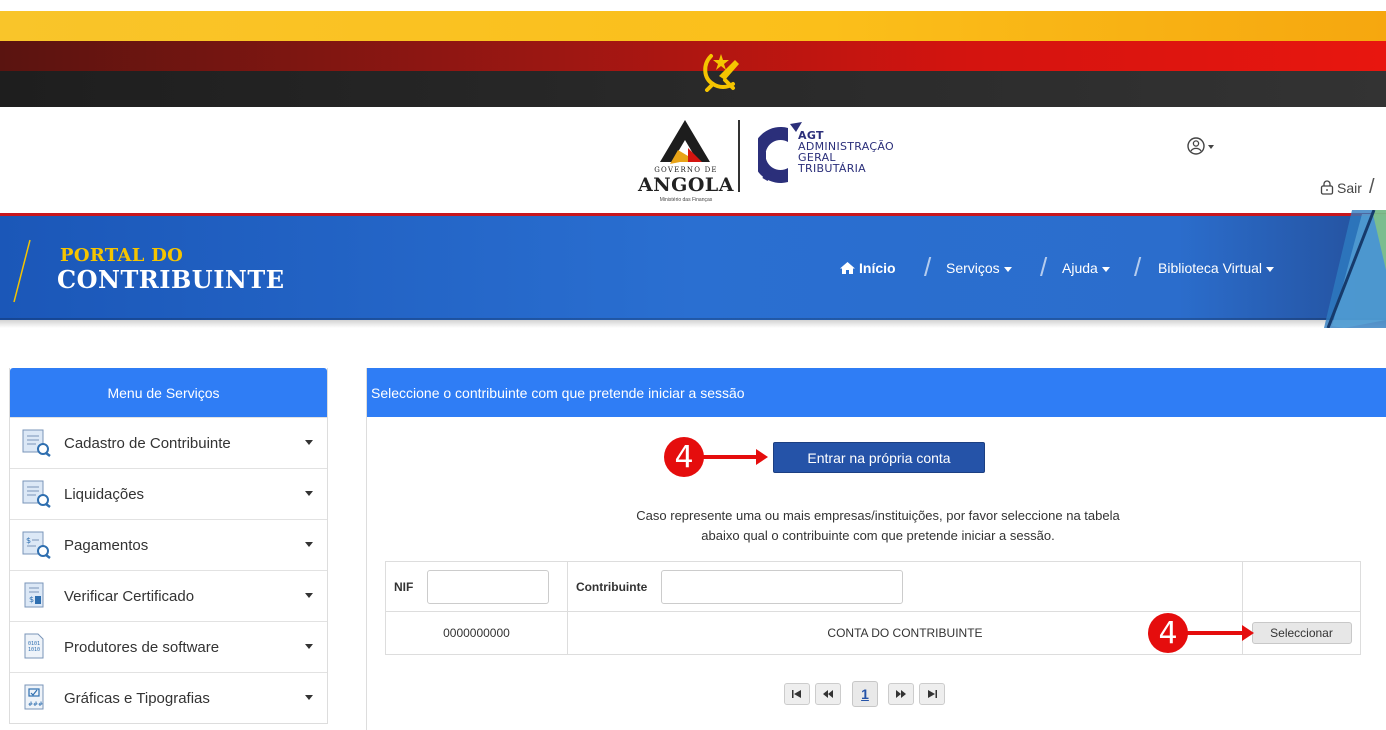 Image resolution: width=1386 pixels, height=730 pixels. I want to click on first-page-button, so click(797, 694).